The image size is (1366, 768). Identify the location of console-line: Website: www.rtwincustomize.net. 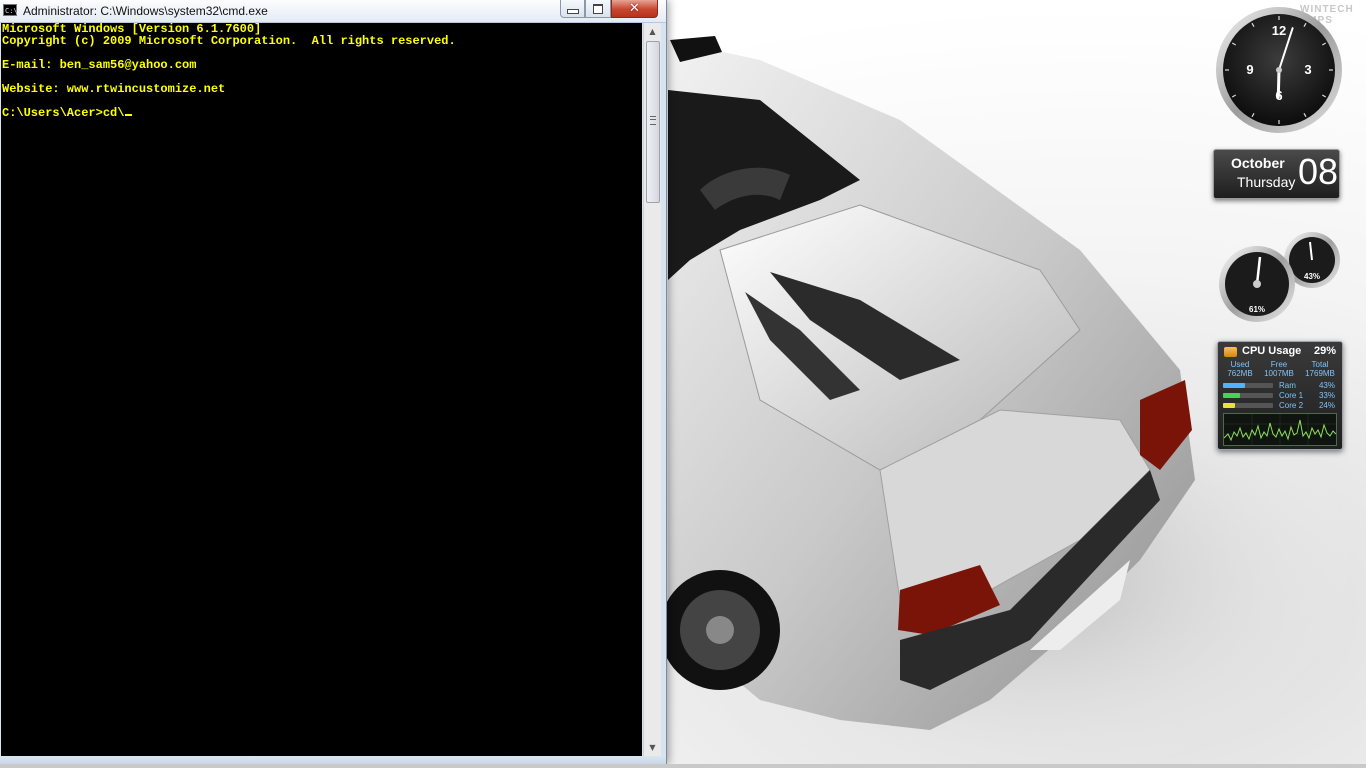
(114, 89).